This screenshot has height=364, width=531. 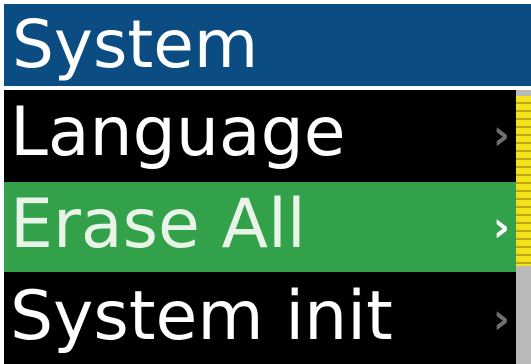 I want to click on menu-item-label: Language, so click(x=178, y=132).